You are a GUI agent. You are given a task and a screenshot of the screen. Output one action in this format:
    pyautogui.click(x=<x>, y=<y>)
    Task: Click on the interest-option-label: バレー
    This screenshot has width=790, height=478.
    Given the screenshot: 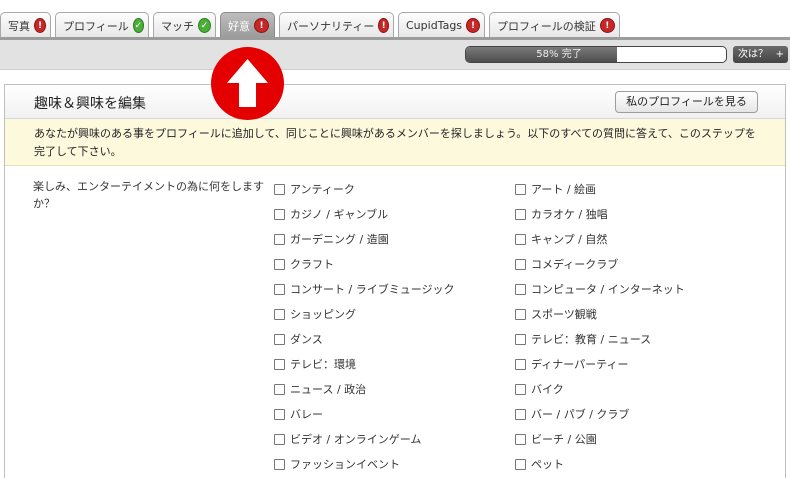 What is the action you would take?
    pyautogui.click(x=306, y=414)
    